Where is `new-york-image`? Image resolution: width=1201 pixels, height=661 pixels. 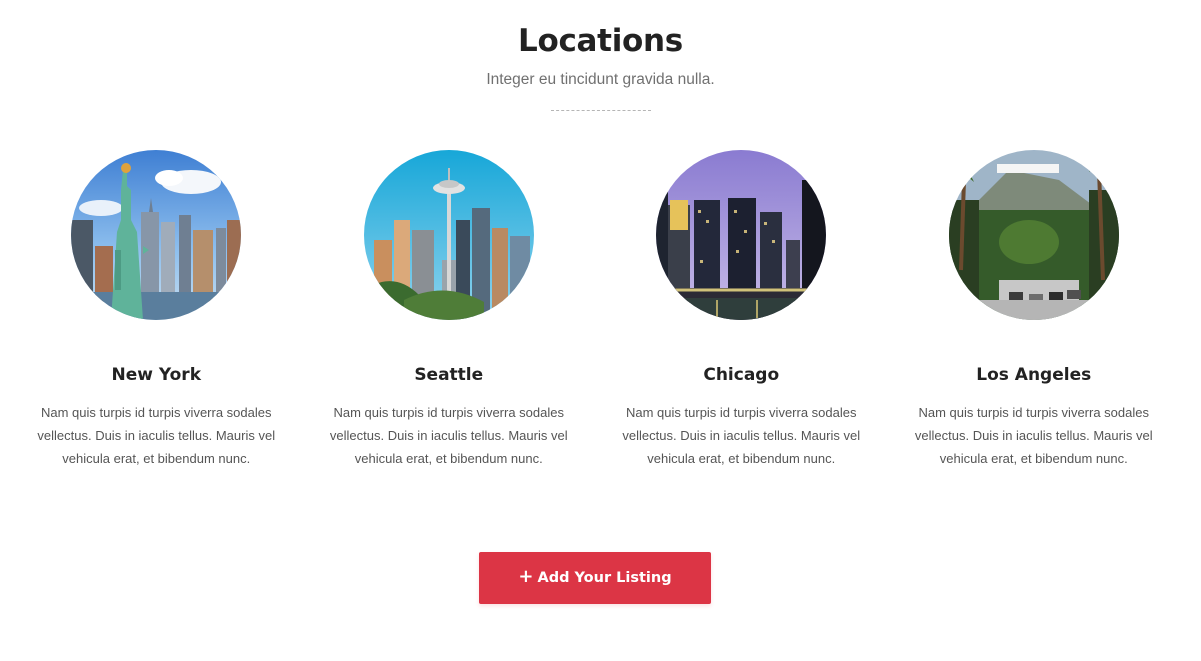
new-york-image is located at coordinates (156, 235).